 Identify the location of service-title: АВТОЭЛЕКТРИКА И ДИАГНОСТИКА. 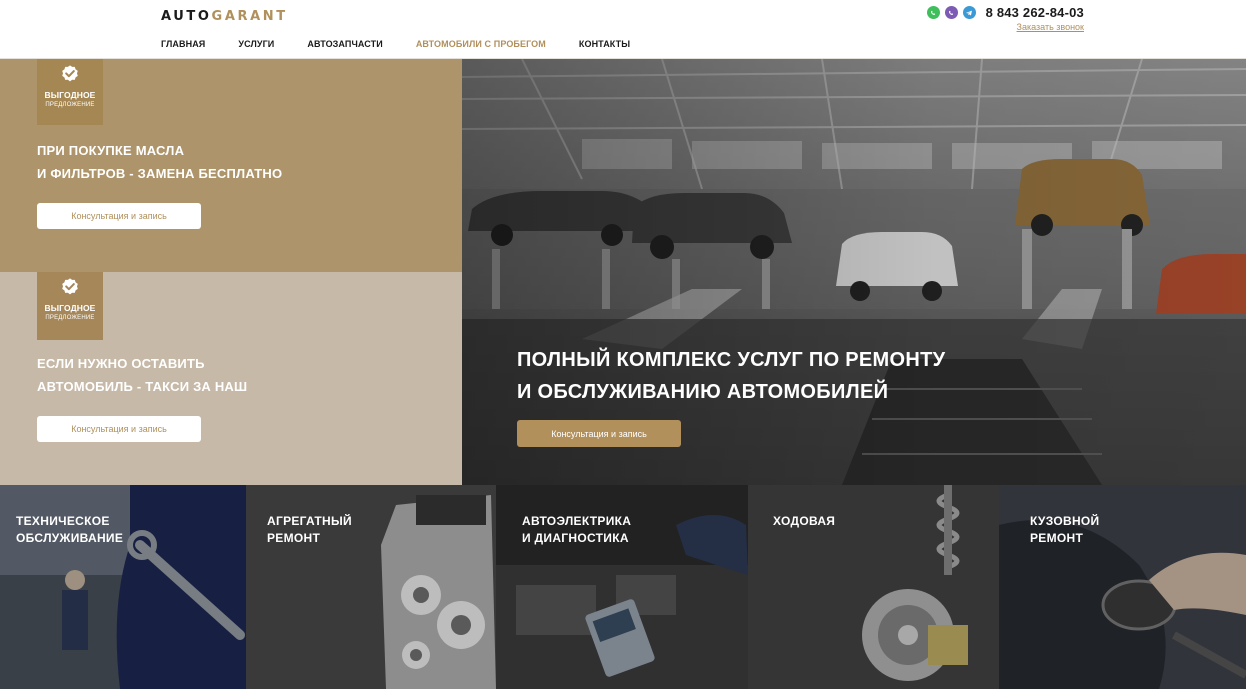
(576, 530).